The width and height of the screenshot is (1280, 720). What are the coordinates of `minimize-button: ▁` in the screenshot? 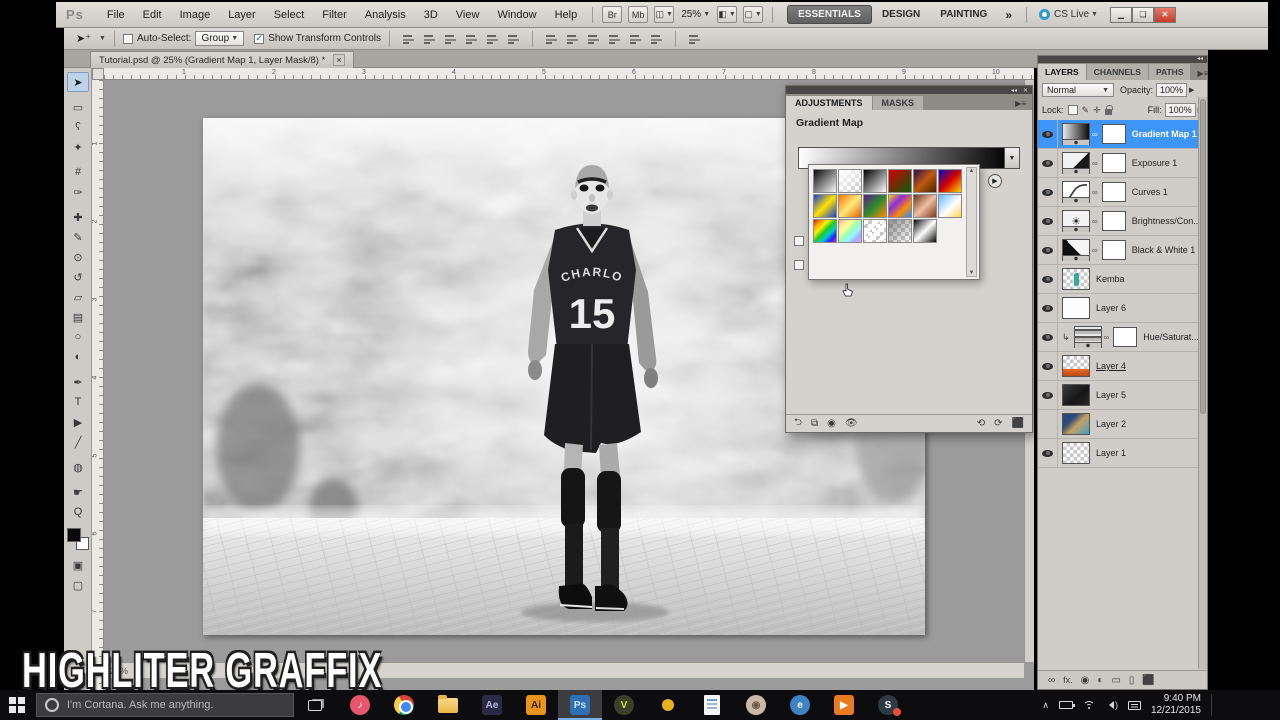 It's located at (1120, 14).